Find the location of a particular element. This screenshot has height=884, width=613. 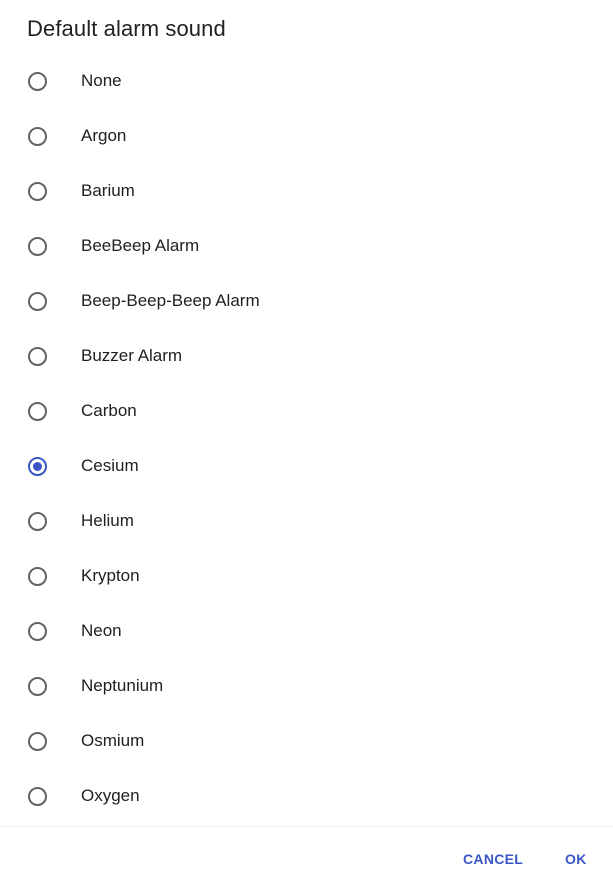

option-label: None is located at coordinates (101, 80).